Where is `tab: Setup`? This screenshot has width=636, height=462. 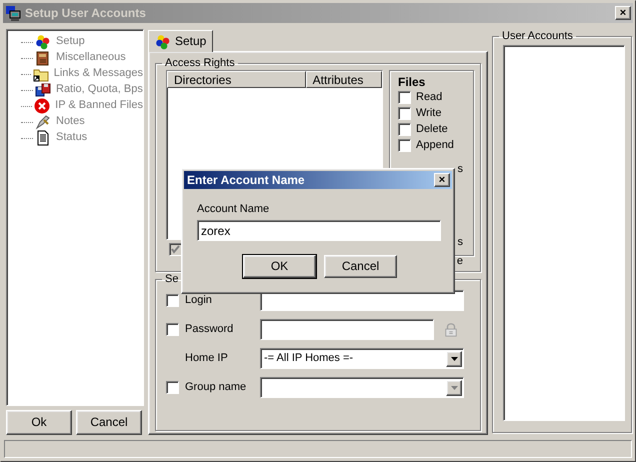 tab: Setup is located at coordinates (181, 41).